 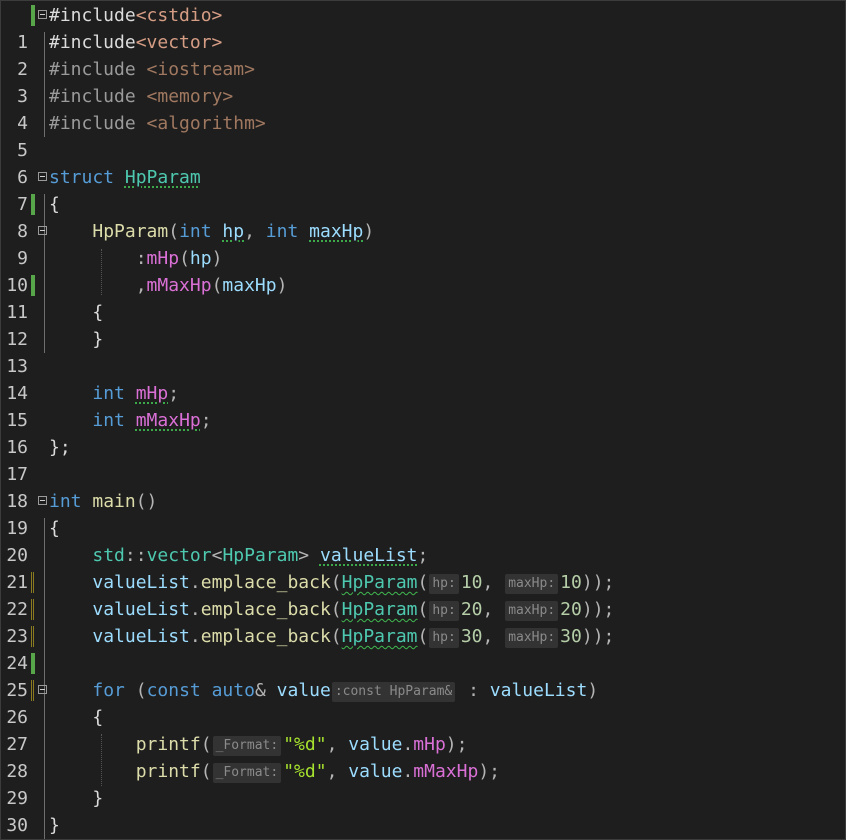 I want to click on keyword: for, so click(x=108, y=690).